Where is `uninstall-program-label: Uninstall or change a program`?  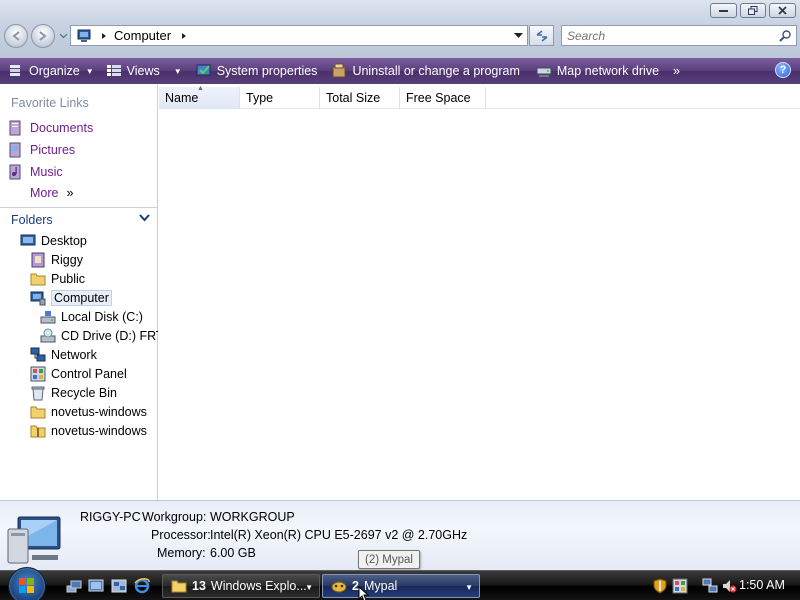
uninstall-program-label: Uninstall or change a program is located at coordinates (436, 71).